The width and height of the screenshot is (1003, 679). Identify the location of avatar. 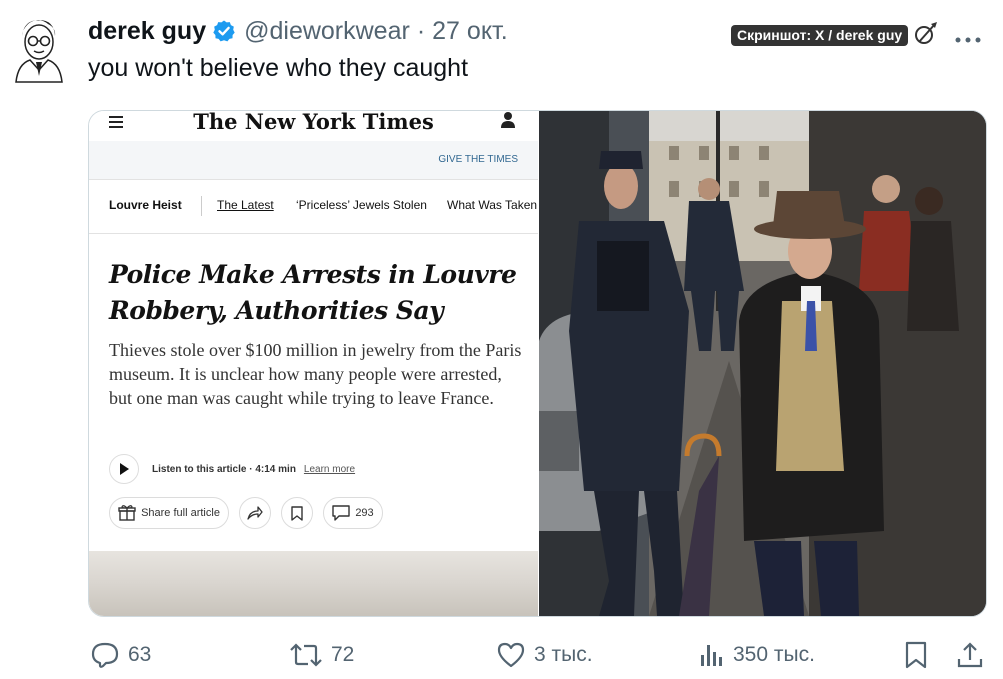
(38, 49).